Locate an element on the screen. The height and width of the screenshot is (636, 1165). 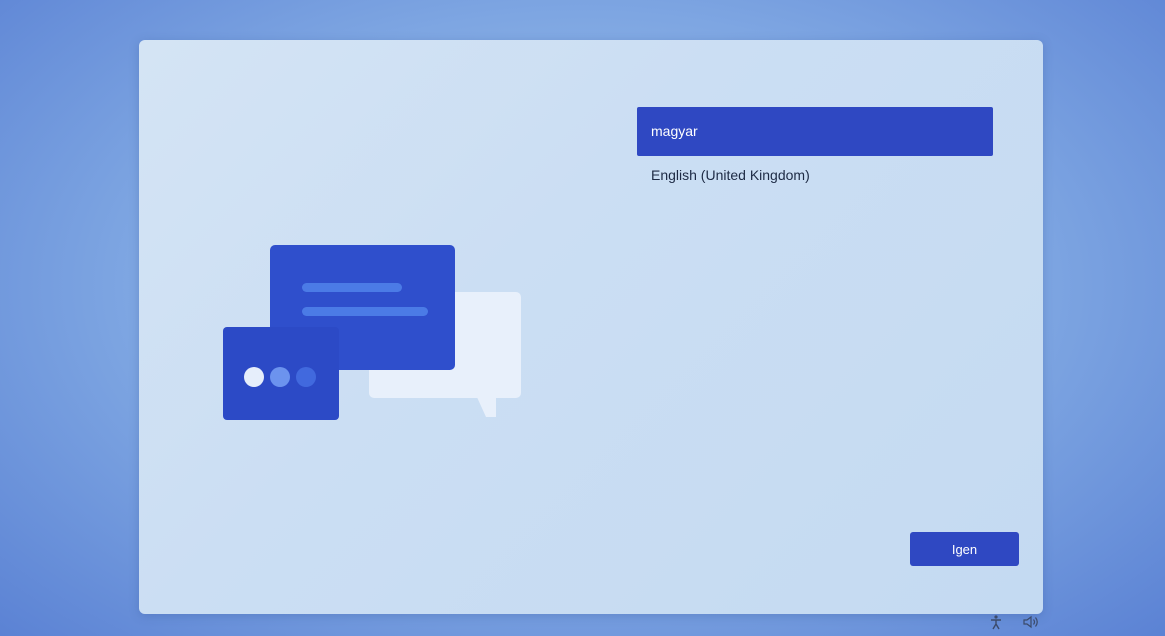
speech-bubble-tail is located at coordinates (486, 406).